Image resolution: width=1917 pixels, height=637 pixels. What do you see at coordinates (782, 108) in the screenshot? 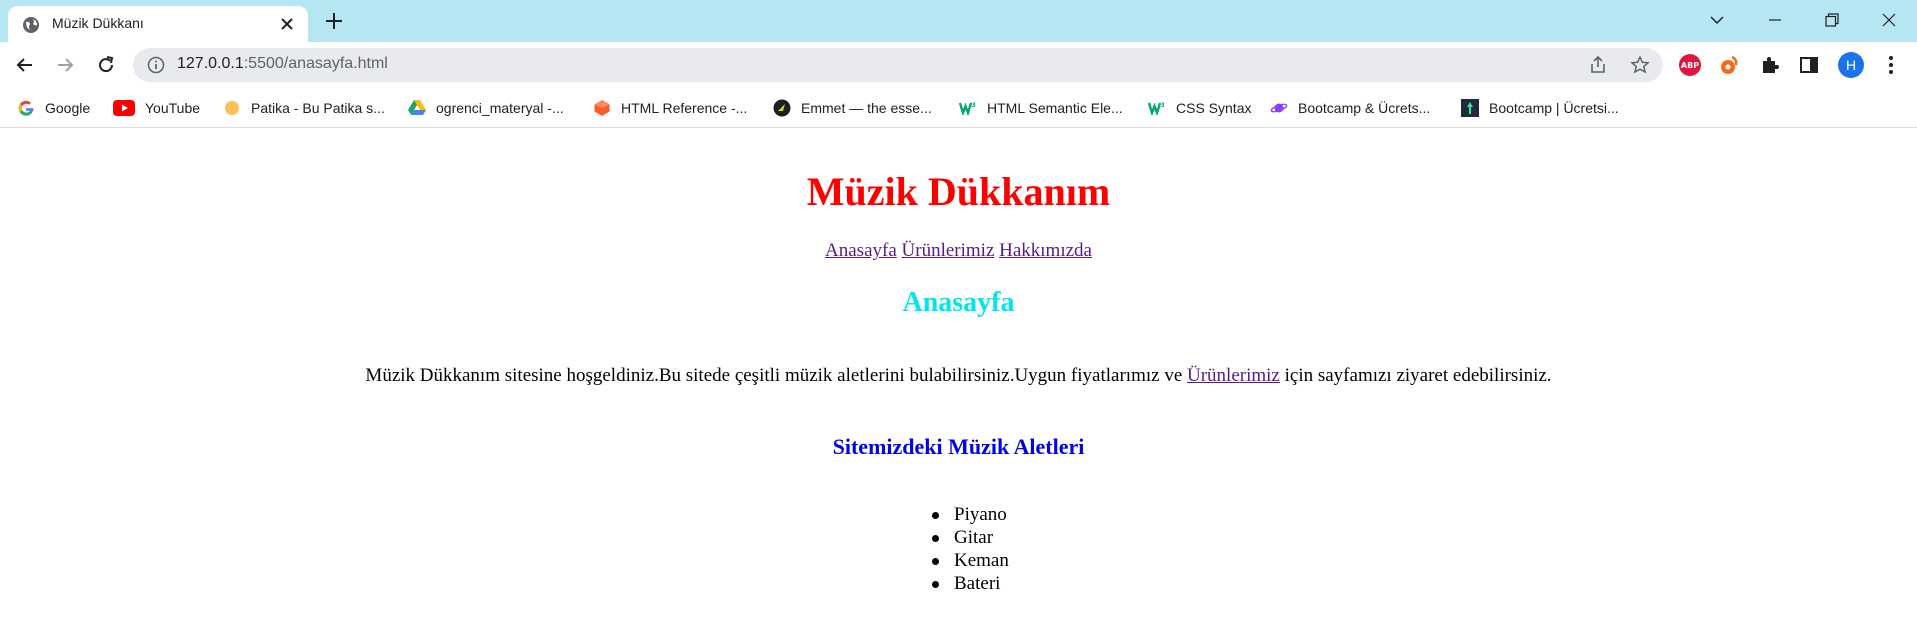
I see `emmet-icon` at bounding box center [782, 108].